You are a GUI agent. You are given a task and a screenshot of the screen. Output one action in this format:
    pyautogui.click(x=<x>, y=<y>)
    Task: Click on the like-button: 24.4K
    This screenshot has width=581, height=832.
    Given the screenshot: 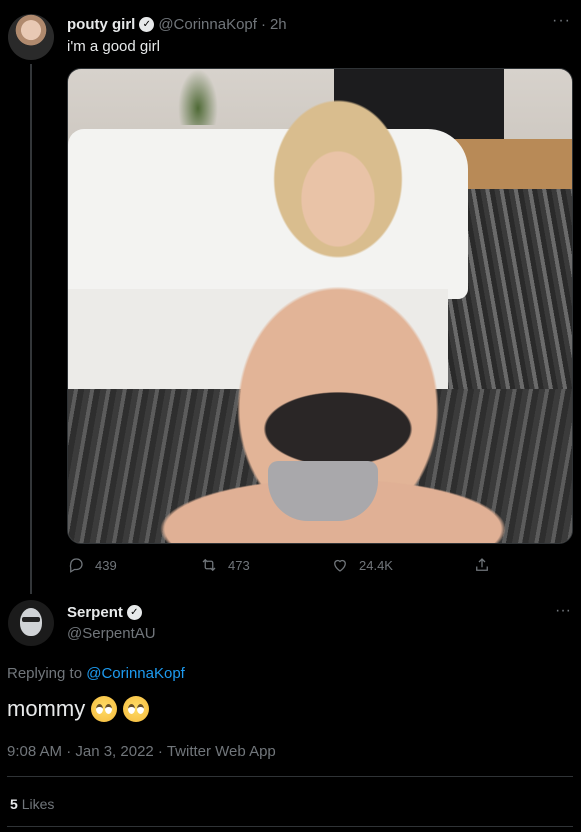 What is the action you would take?
    pyautogui.click(x=362, y=565)
    